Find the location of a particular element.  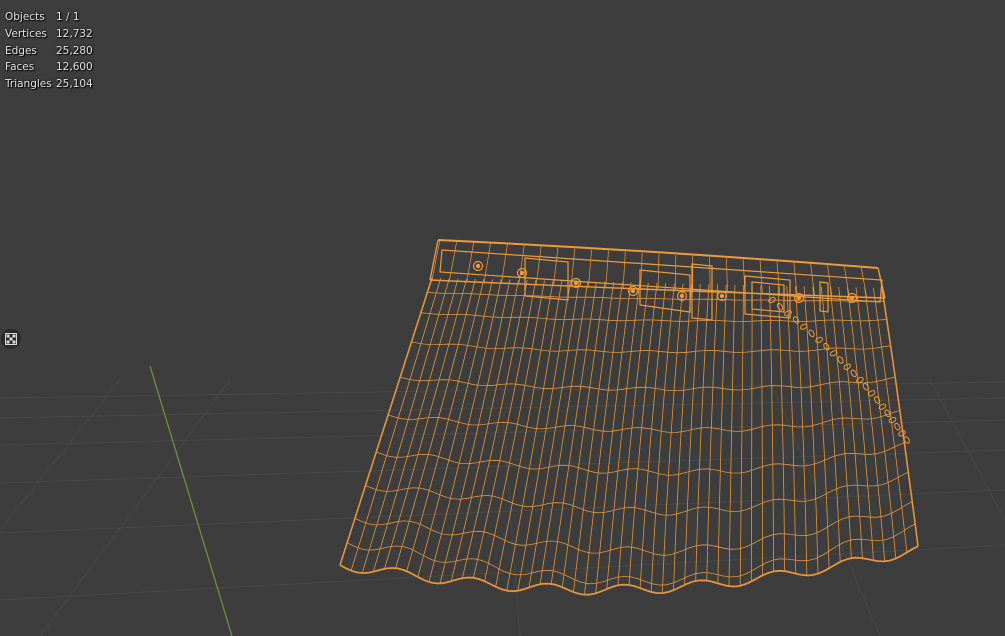

stat-value: 1 / 1 is located at coordinates (68, 17).